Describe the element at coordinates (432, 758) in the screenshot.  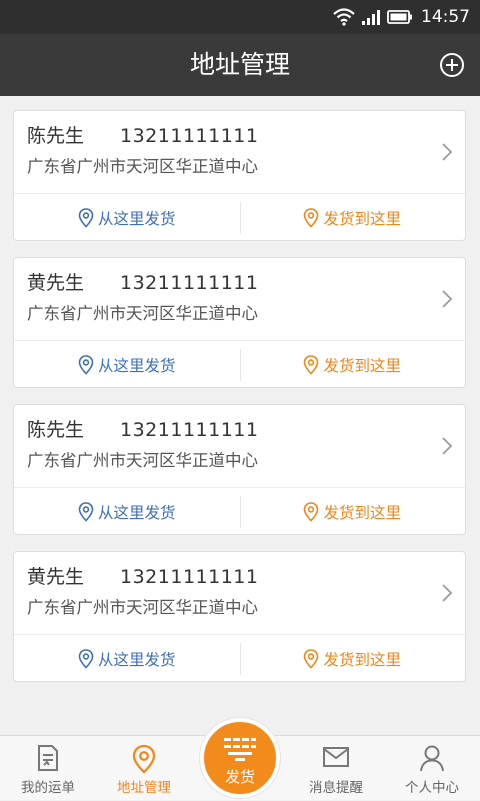
I see `person-icon` at that location.